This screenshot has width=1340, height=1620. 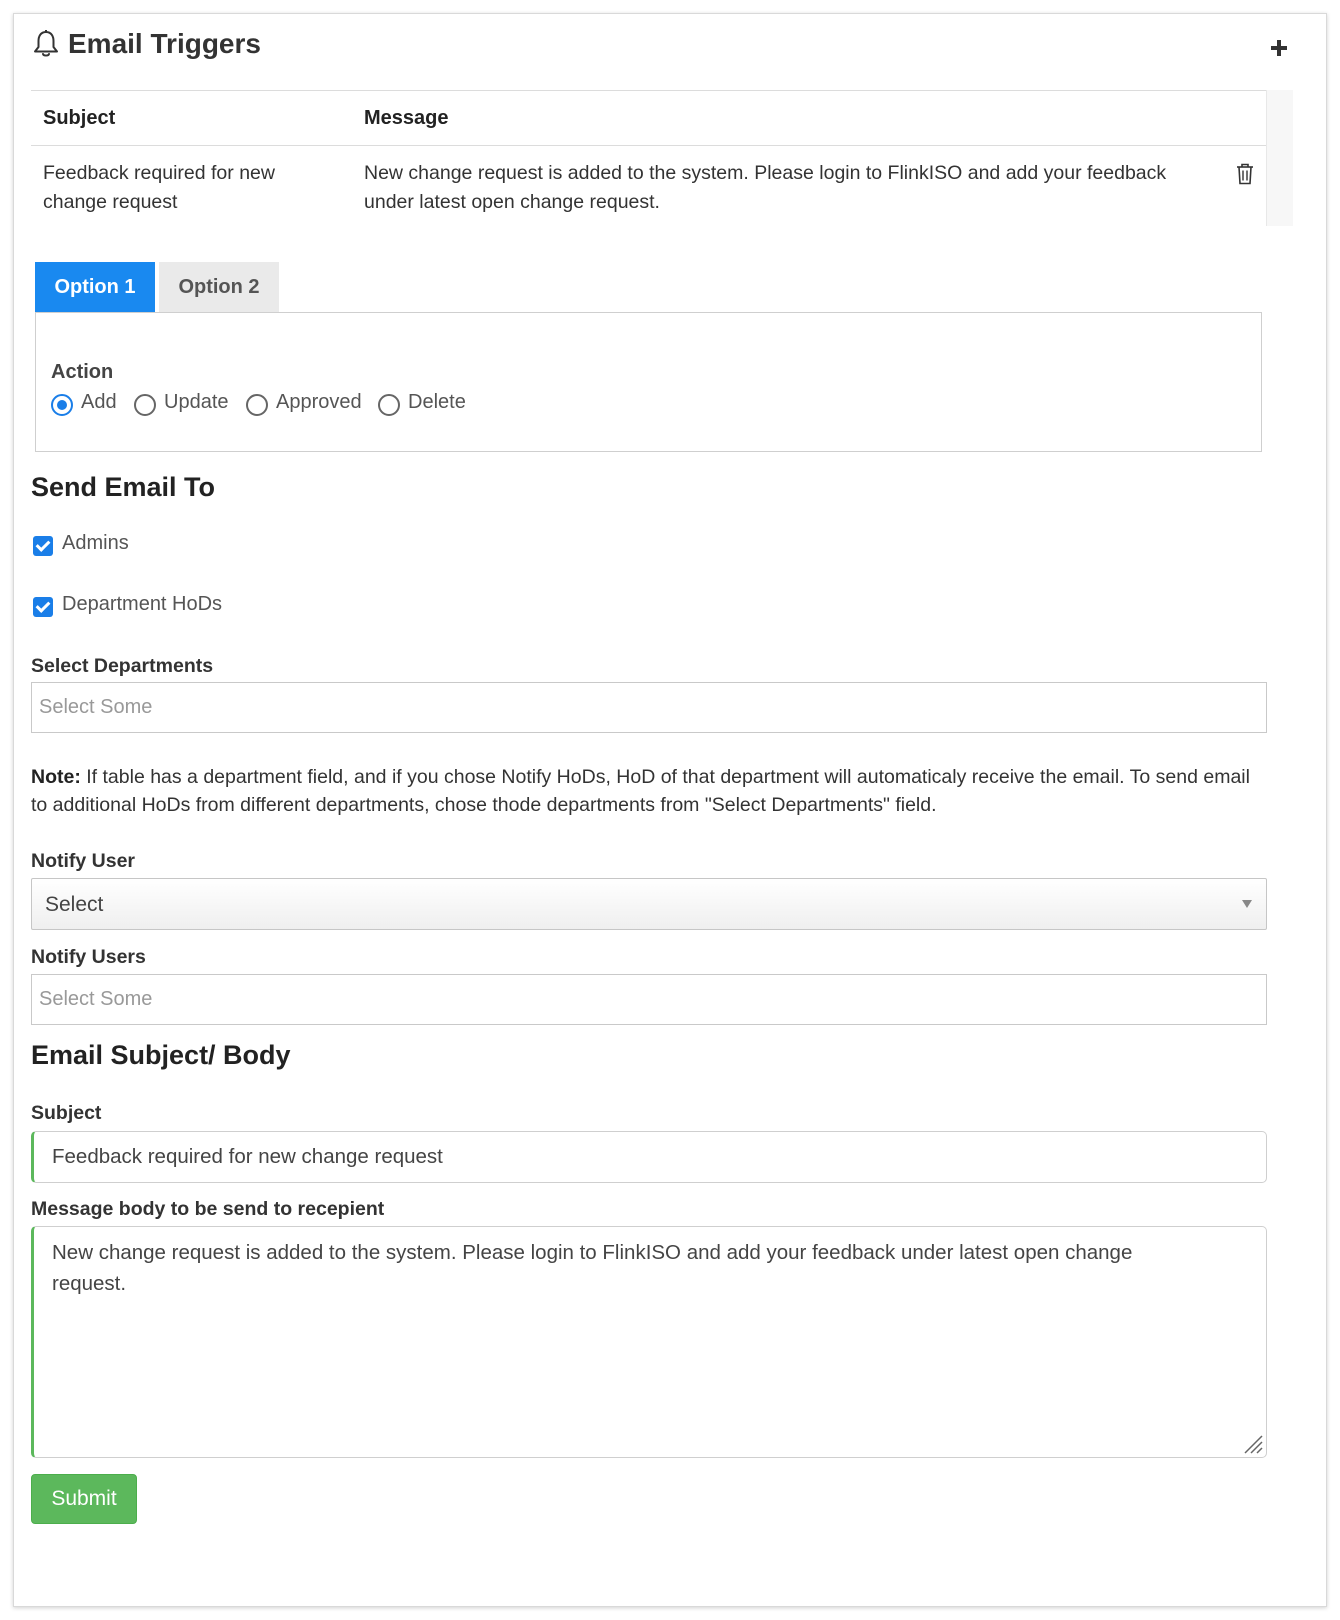 I want to click on notify-users-input: Select Some, so click(x=649, y=999).